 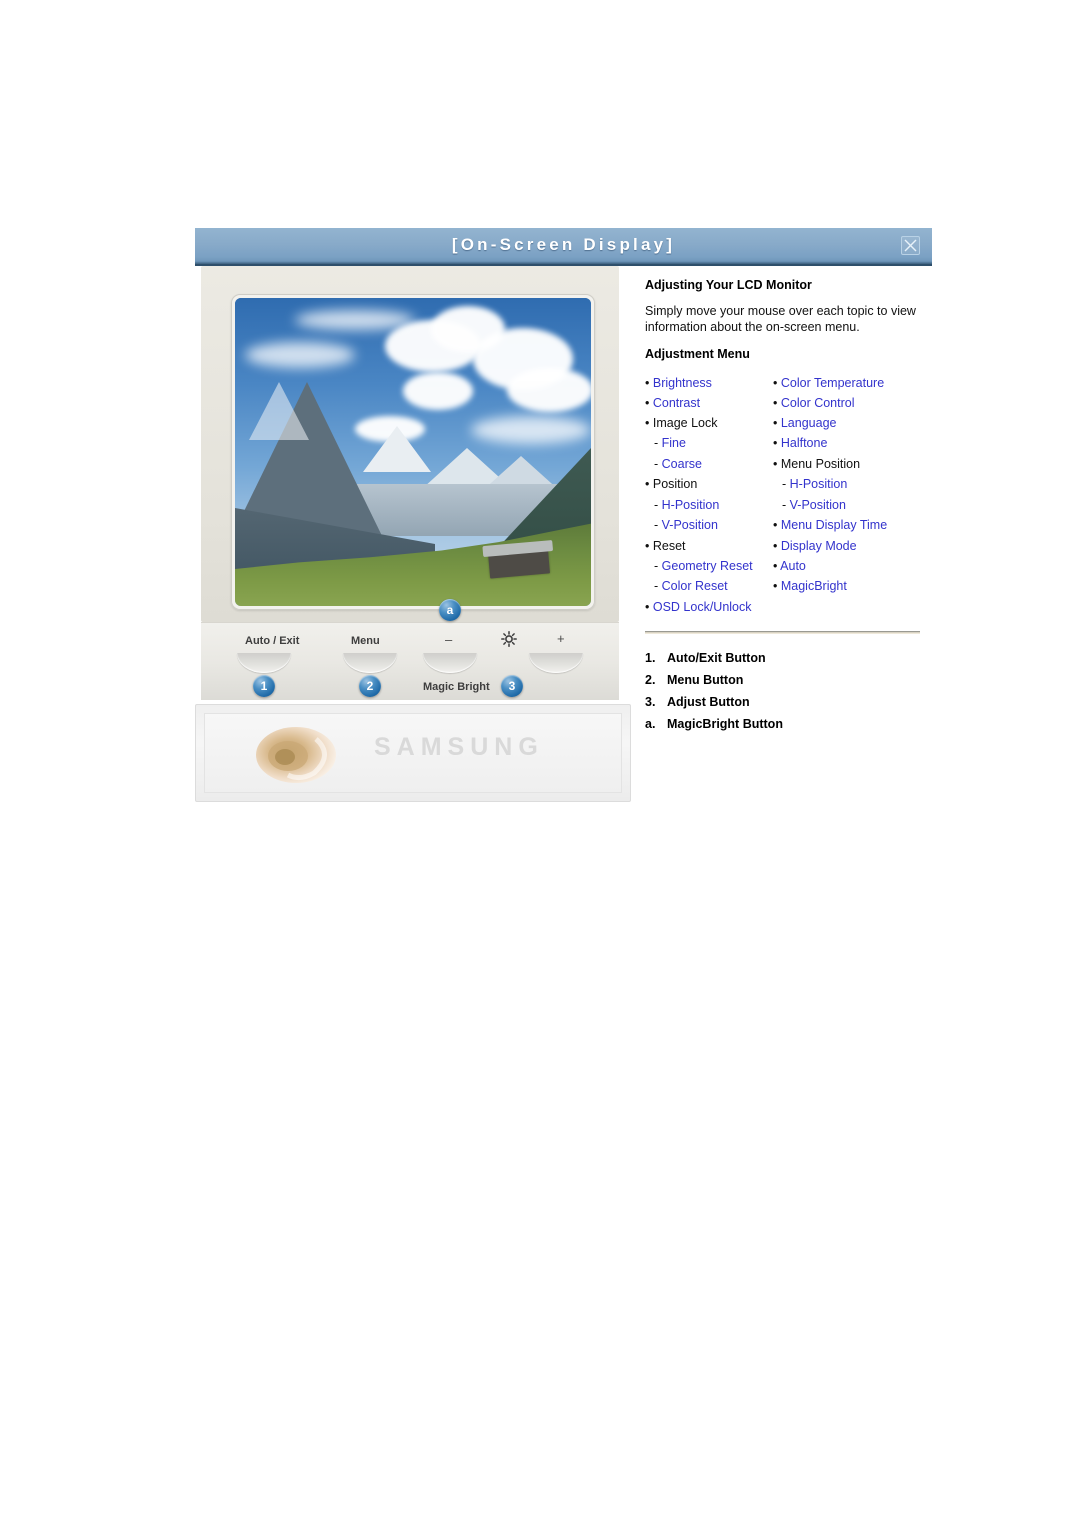 I want to click on legend-row: 2. Menu Button, so click(x=782, y=680).